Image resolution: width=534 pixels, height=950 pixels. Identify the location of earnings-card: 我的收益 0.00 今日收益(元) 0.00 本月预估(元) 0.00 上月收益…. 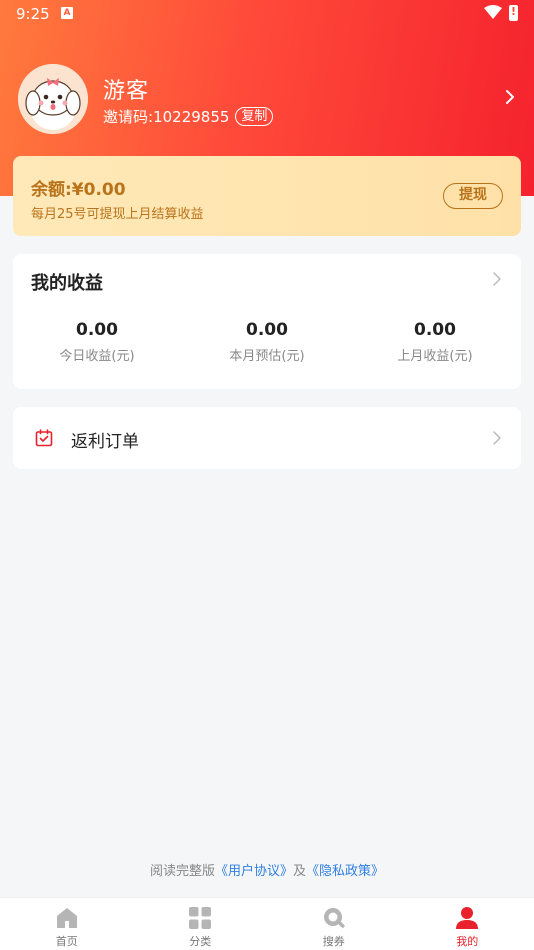
(267, 321).